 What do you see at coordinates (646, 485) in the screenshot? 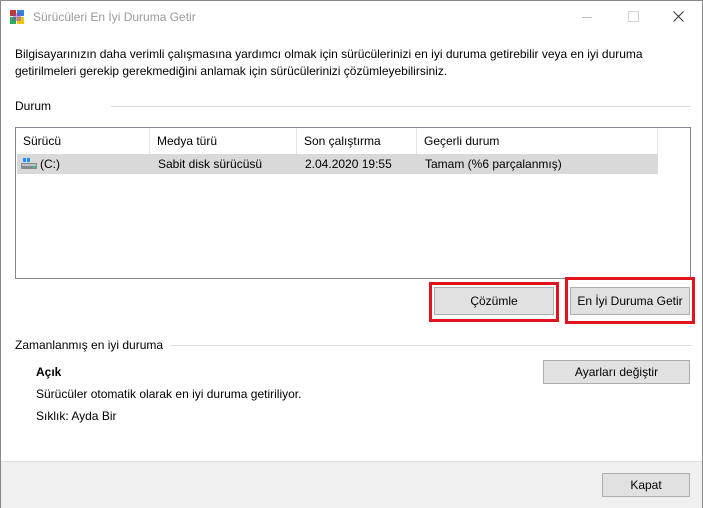
I see `close-button: Kapat` at bounding box center [646, 485].